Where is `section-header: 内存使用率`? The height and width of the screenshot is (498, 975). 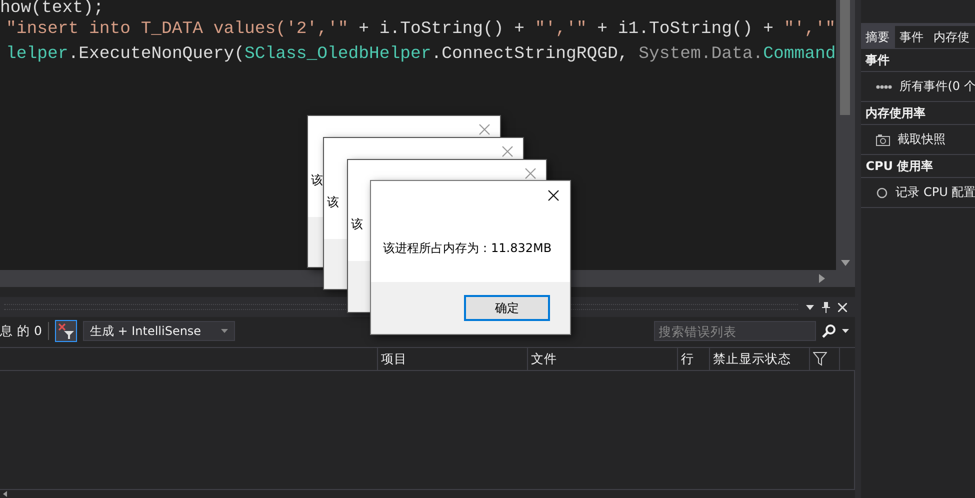 section-header: 内存使用率 is located at coordinates (917, 113).